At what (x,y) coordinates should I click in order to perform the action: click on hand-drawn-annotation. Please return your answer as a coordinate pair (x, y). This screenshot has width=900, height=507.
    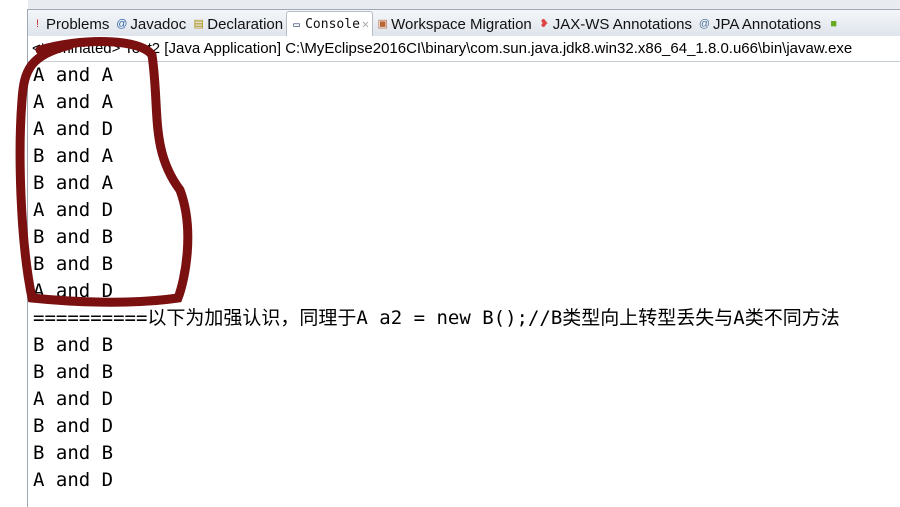
    Looking at the image, I should click on (104, 172).